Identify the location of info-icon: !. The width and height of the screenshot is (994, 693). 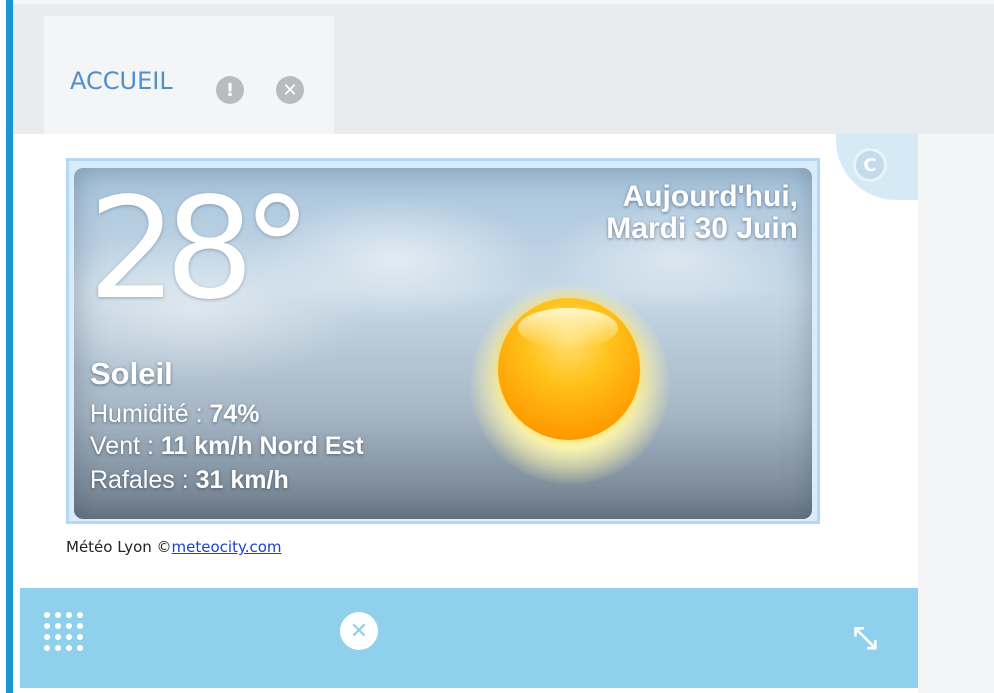
(230, 90).